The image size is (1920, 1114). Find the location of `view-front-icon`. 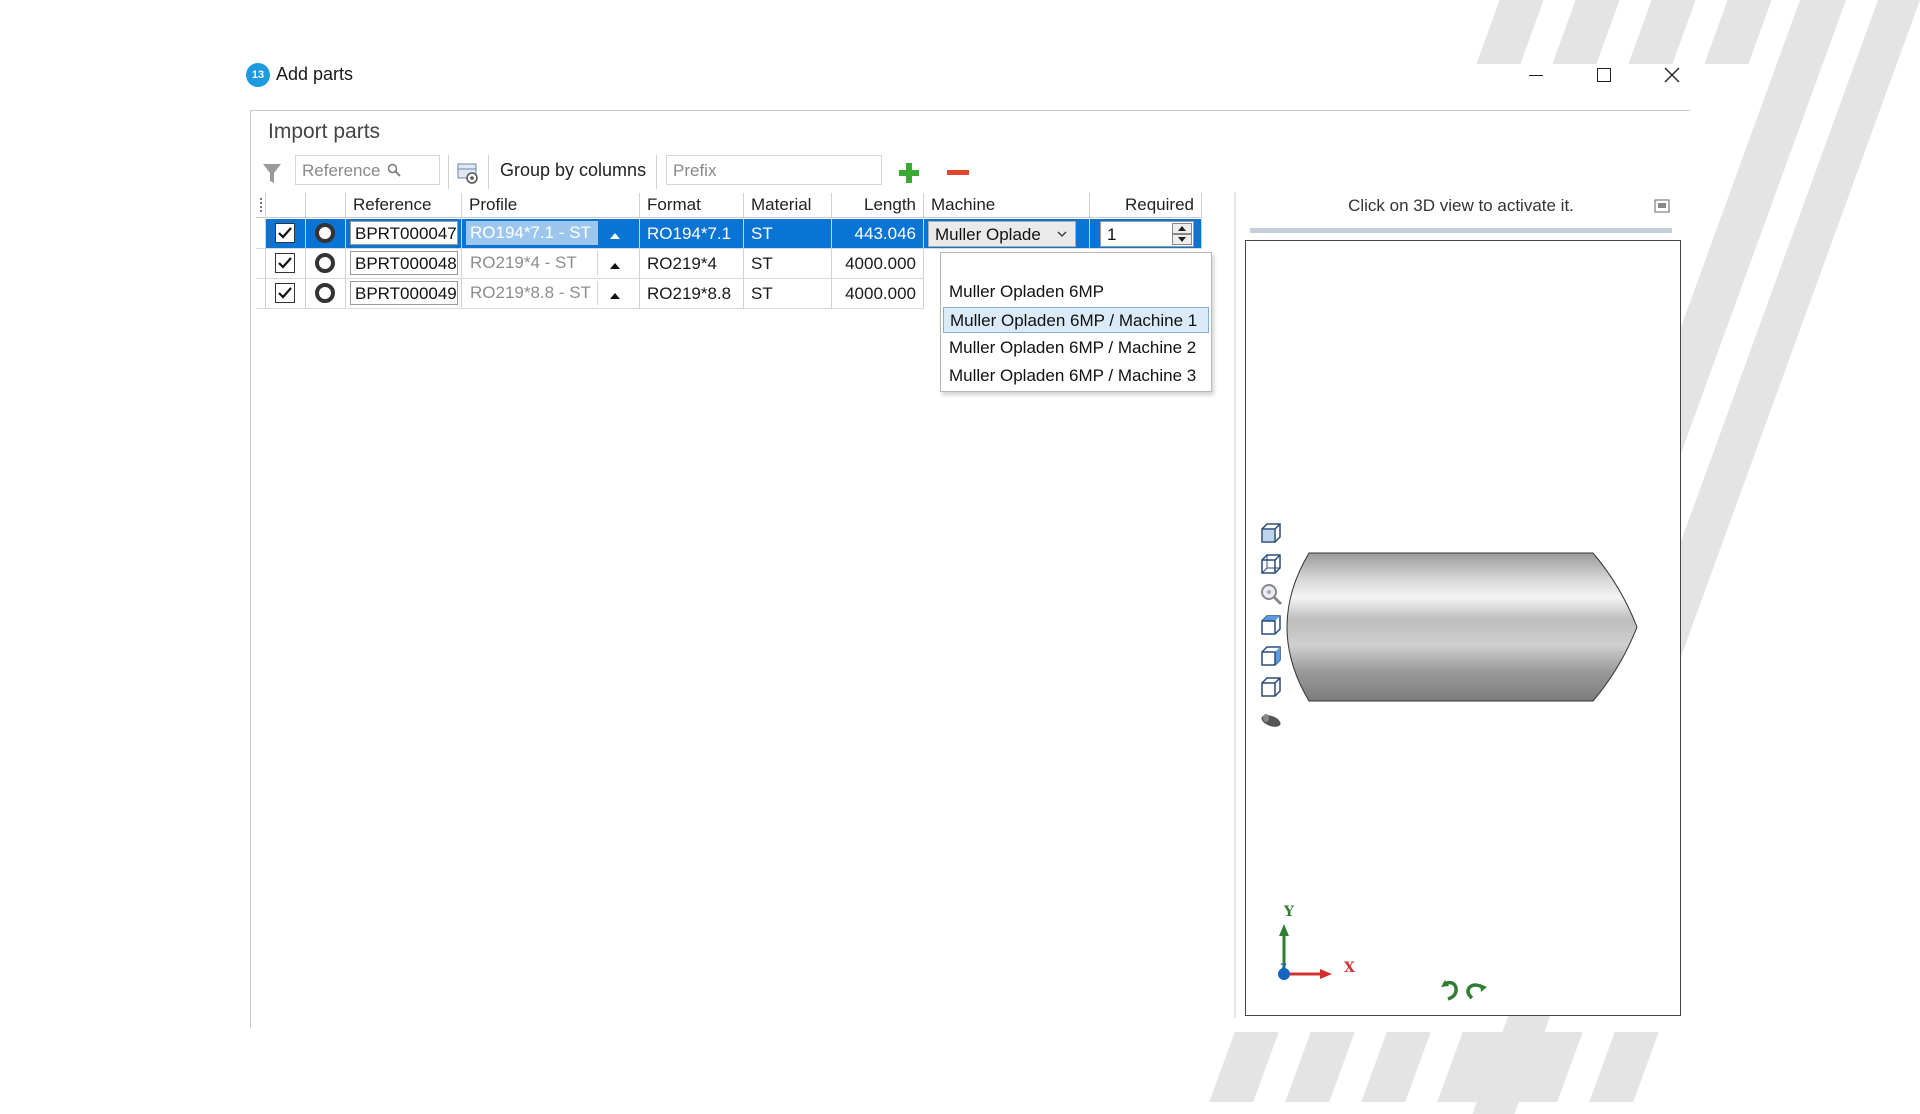

view-front-icon is located at coordinates (1271, 533).